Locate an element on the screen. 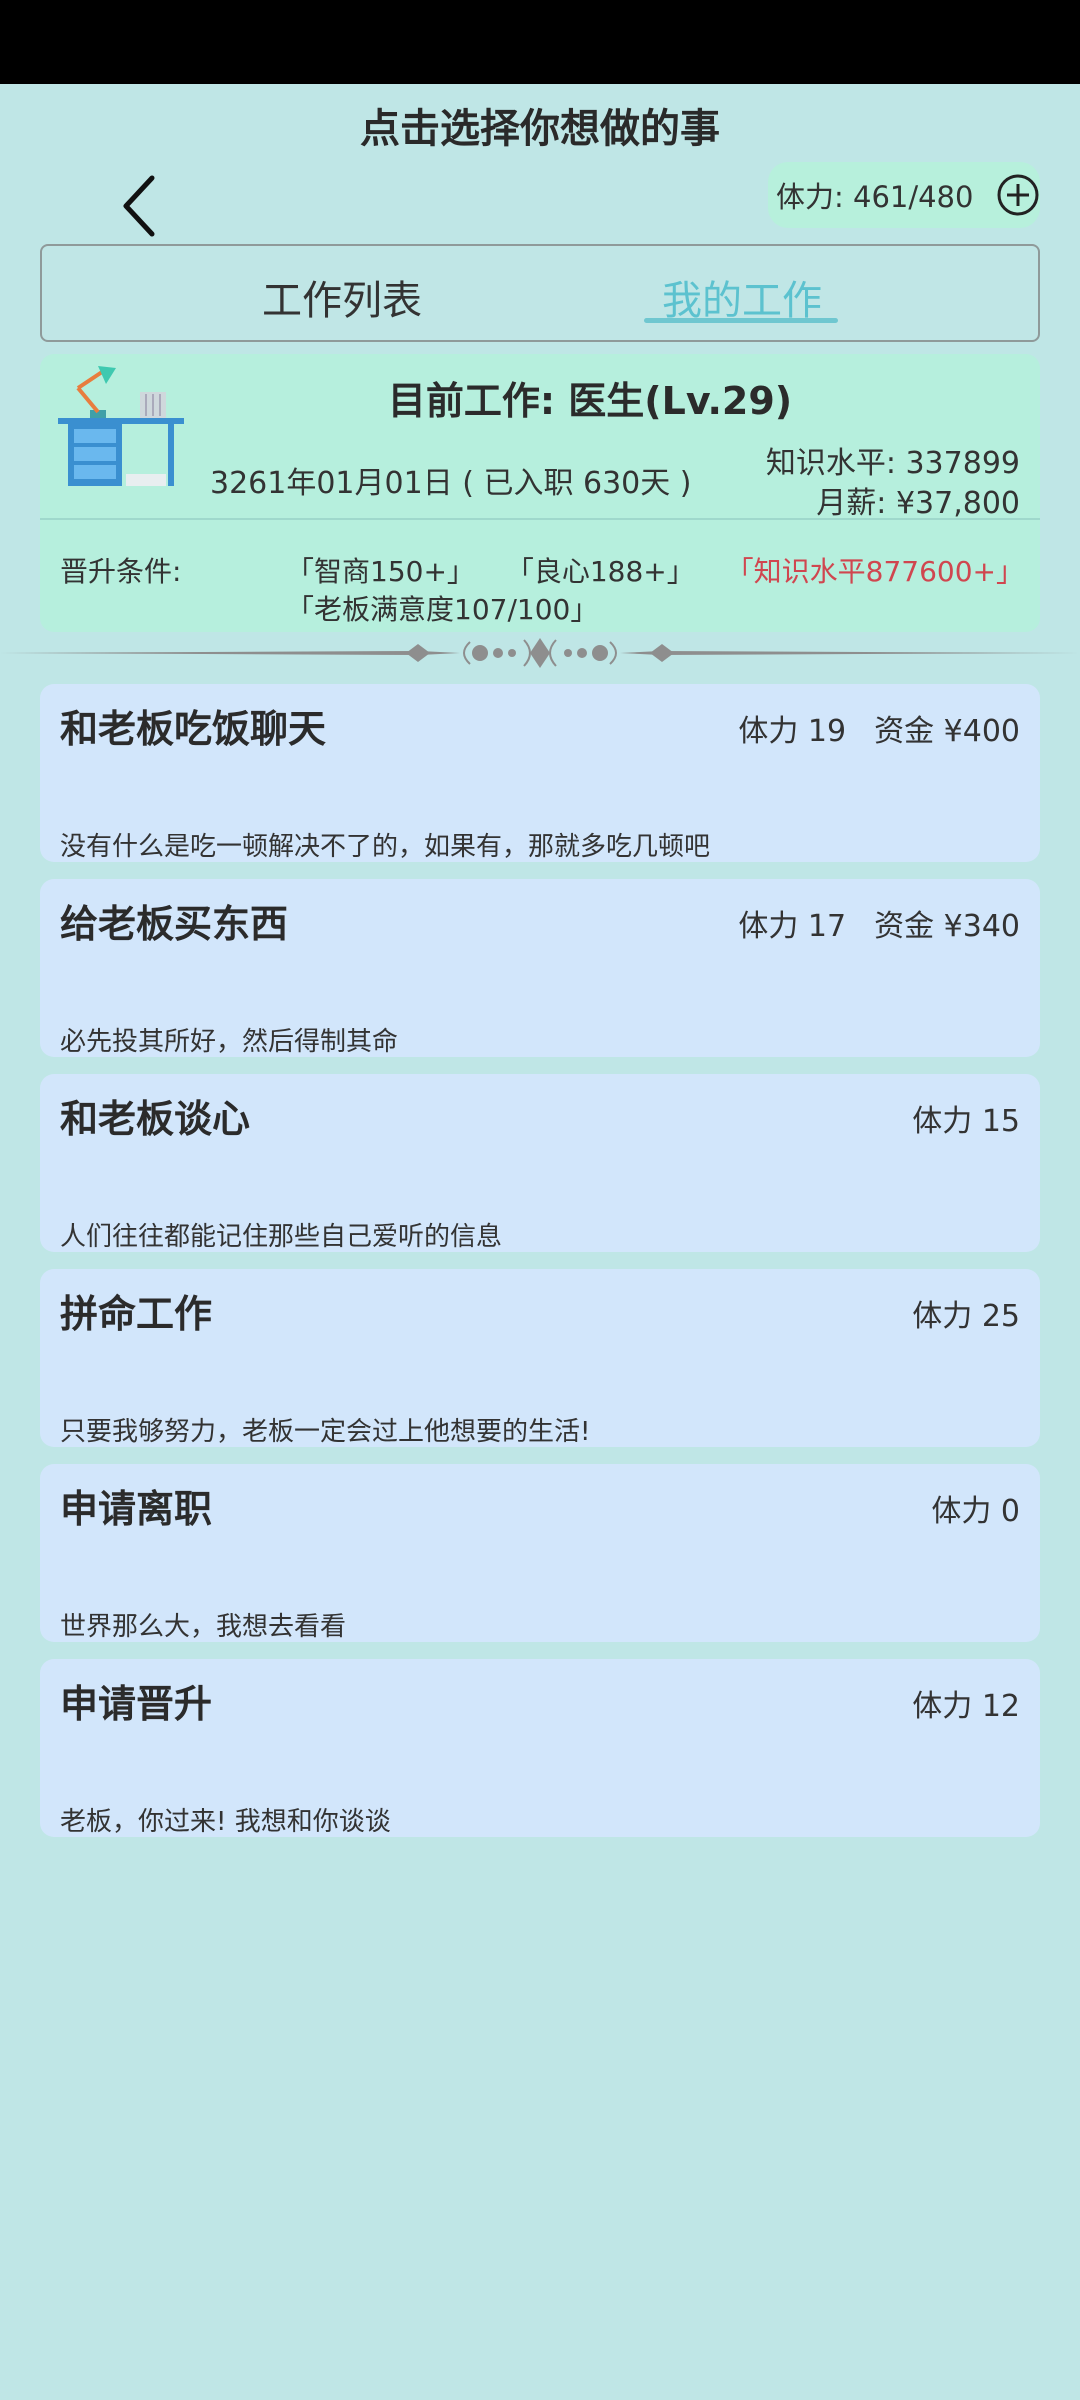  stamina-cost: 体力 12 is located at coordinates (966, 1706).